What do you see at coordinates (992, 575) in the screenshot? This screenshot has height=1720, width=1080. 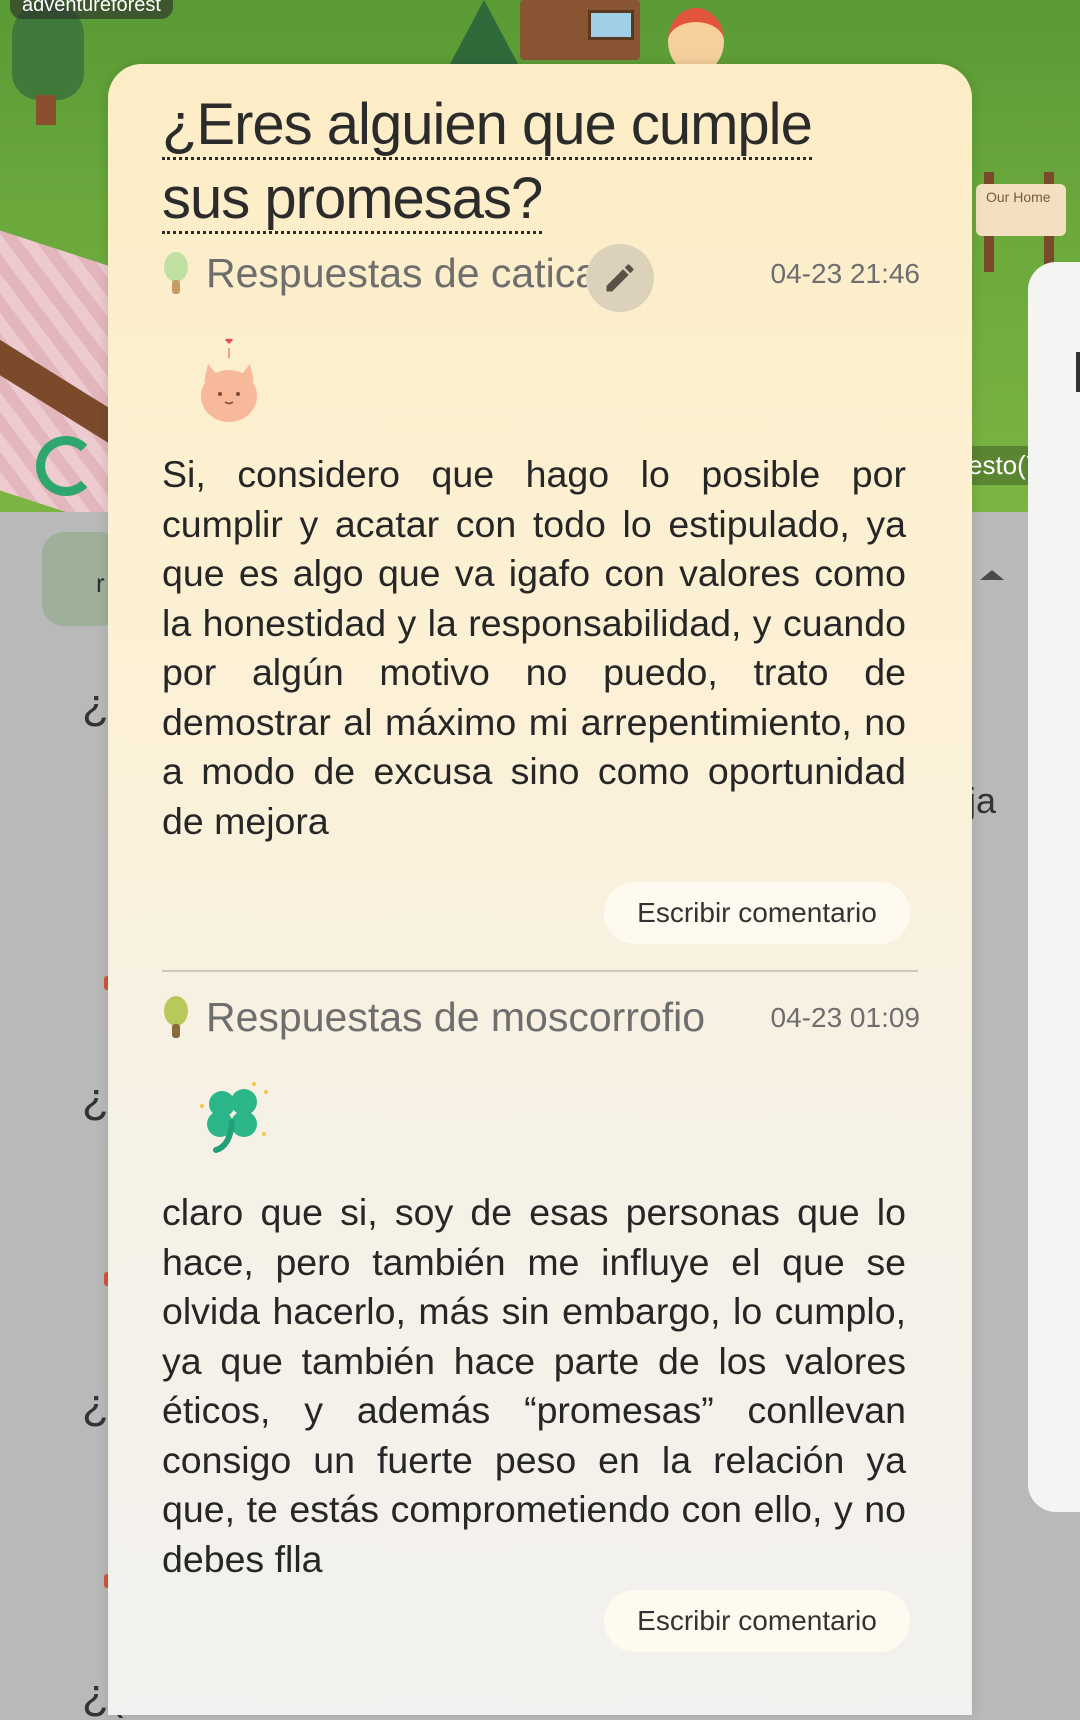 I see `caret-up-icon` at bounding box center [992, 575].